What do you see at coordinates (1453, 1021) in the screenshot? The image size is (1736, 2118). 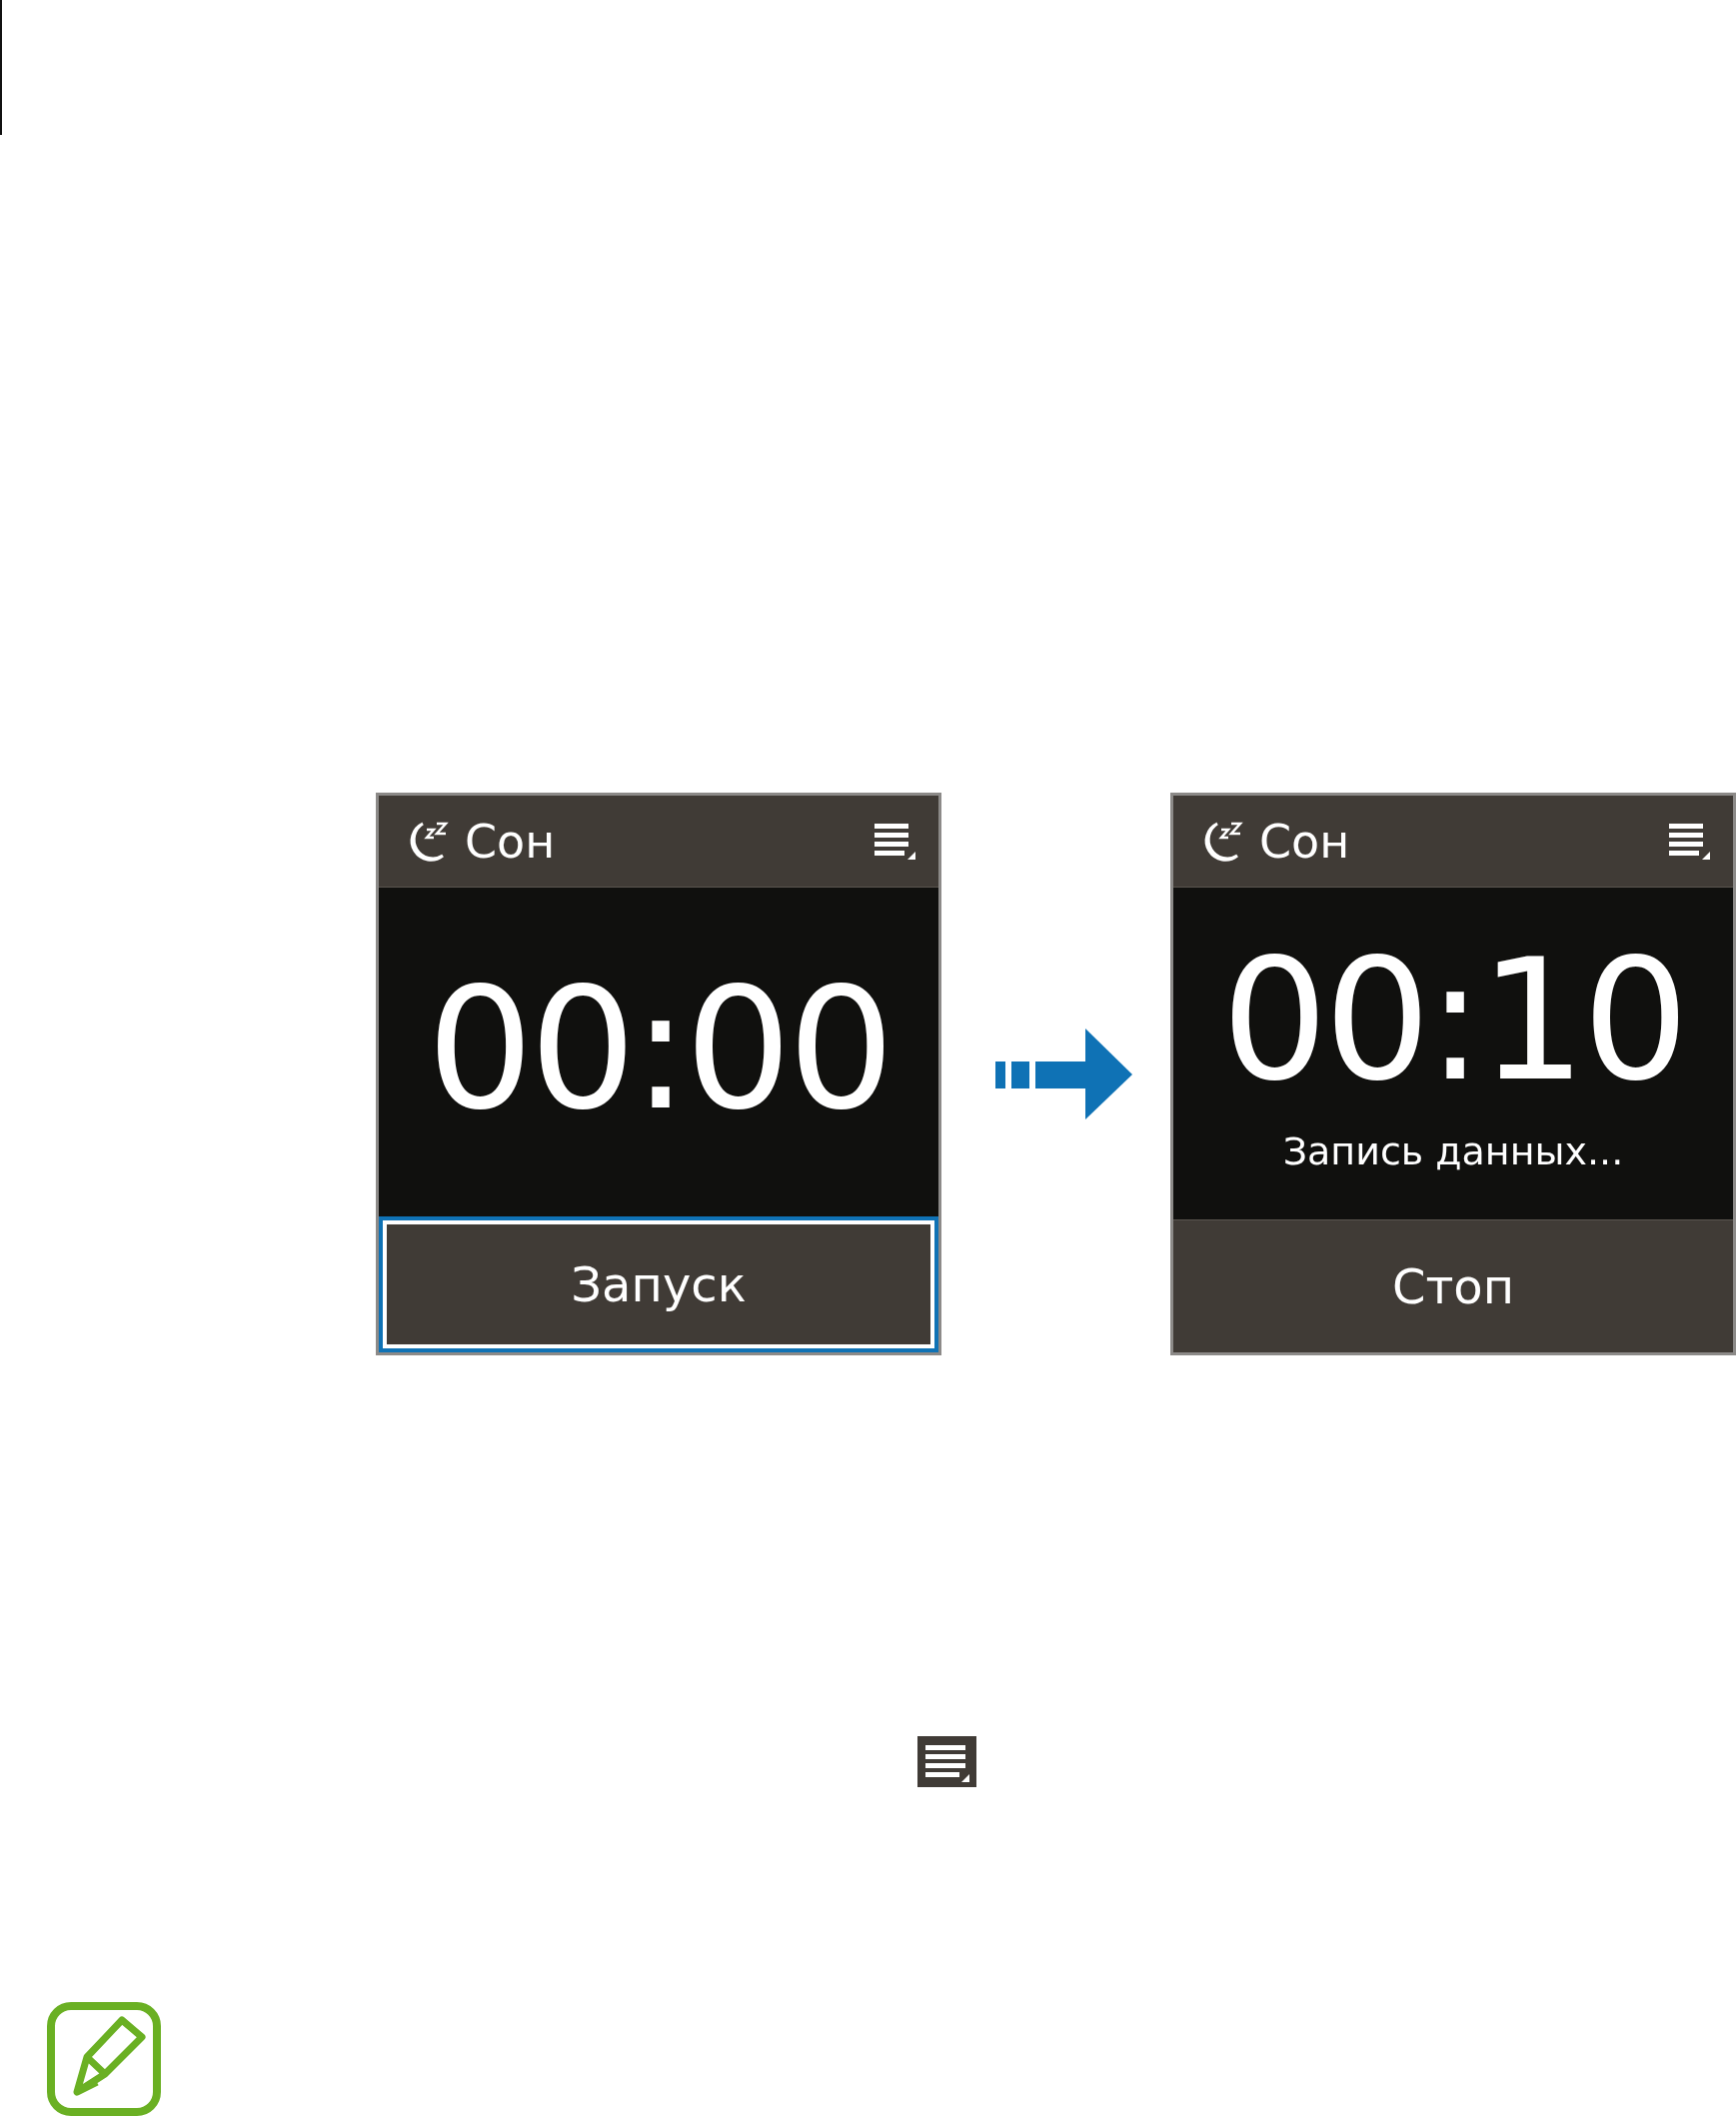 I see `timer-display: 00:10` at bounding box center [1453, 1021].